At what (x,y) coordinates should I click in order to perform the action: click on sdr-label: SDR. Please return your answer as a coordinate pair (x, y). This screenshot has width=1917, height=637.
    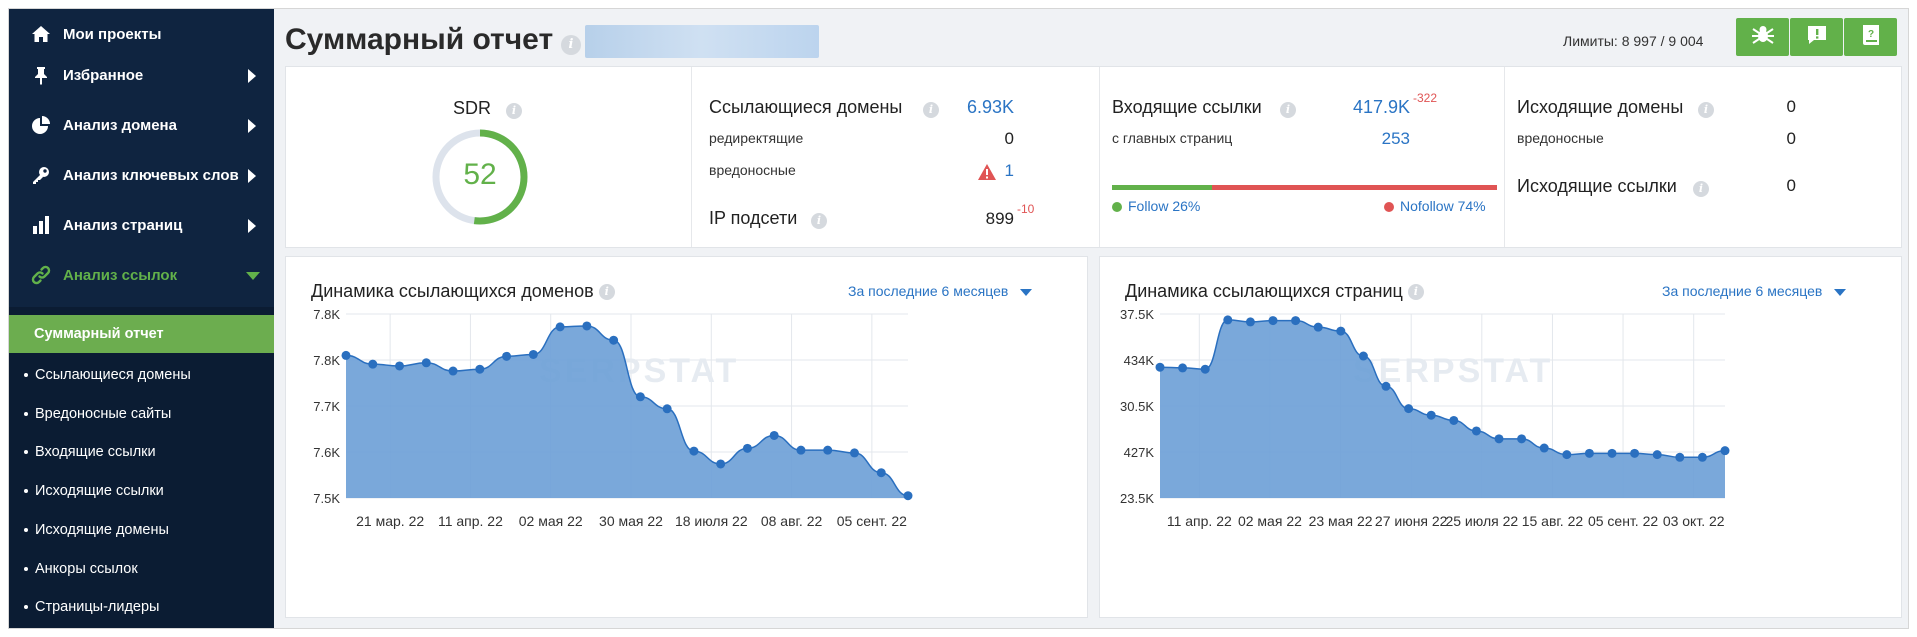
    Looking at the image, I should click on (472, 108).